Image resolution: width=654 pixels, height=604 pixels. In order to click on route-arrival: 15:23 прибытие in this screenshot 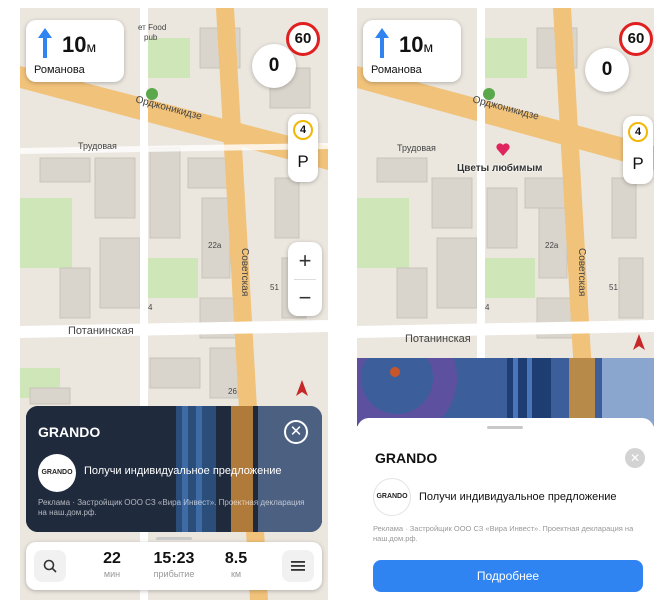, I will do `click(174, 564)`.